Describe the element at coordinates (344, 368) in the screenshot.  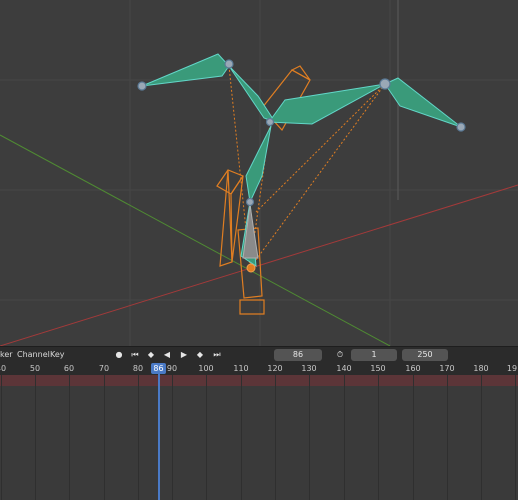
I see `tick-label: 140` at that location.